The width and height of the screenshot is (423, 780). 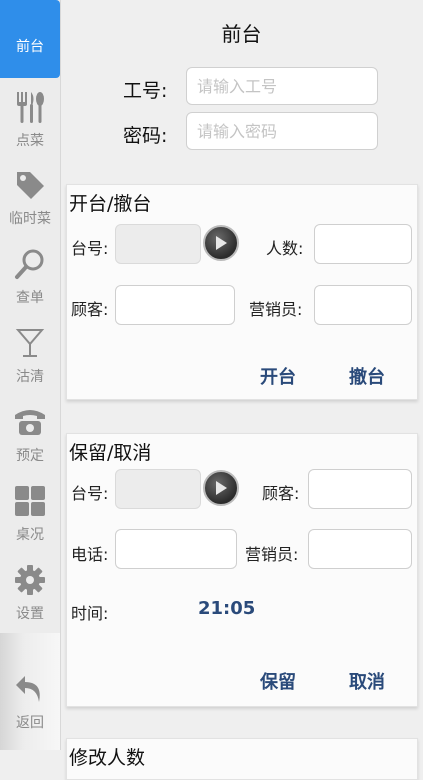 I want to click on sidebar: 前台 点菜 临时菜 查单 沽清 预定 桌况 设置 返回, so click(x=30, y=375).